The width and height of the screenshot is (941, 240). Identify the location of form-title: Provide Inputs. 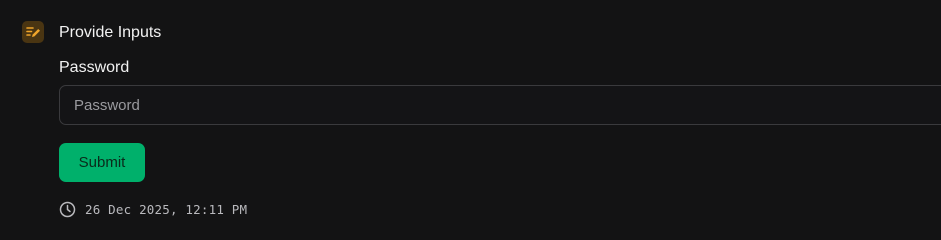
(110, 32).